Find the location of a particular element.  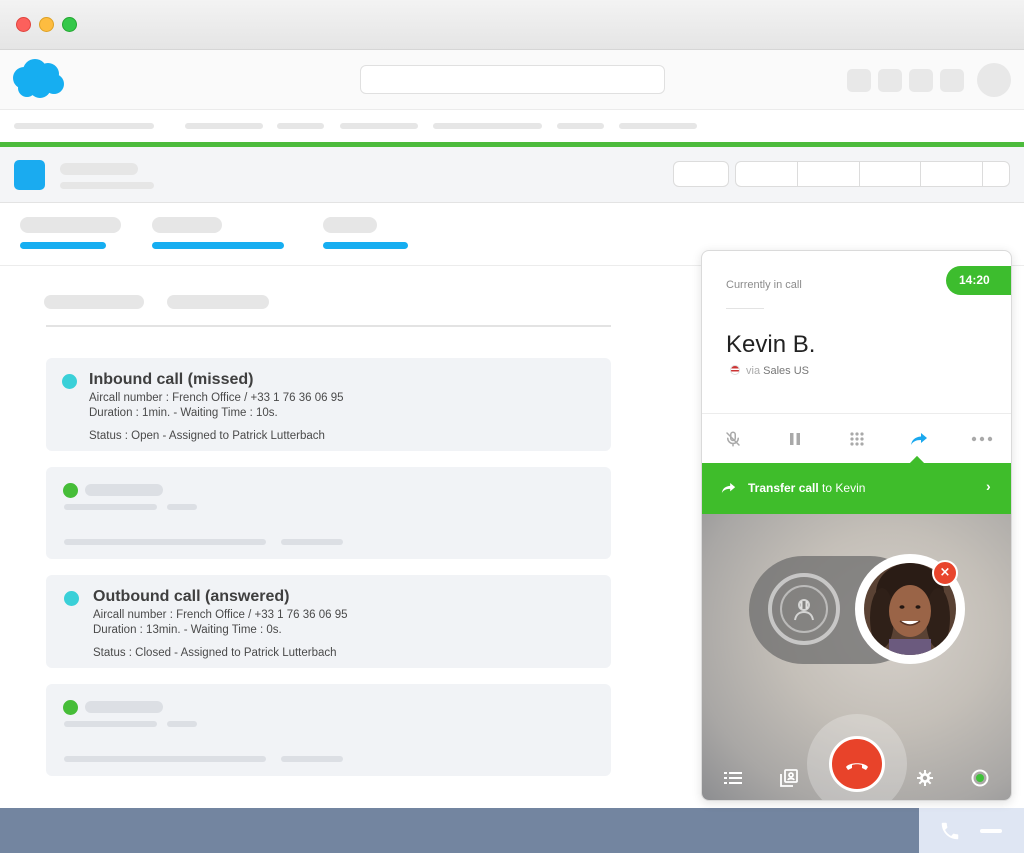

app-header is located at coordinates (512, 80).